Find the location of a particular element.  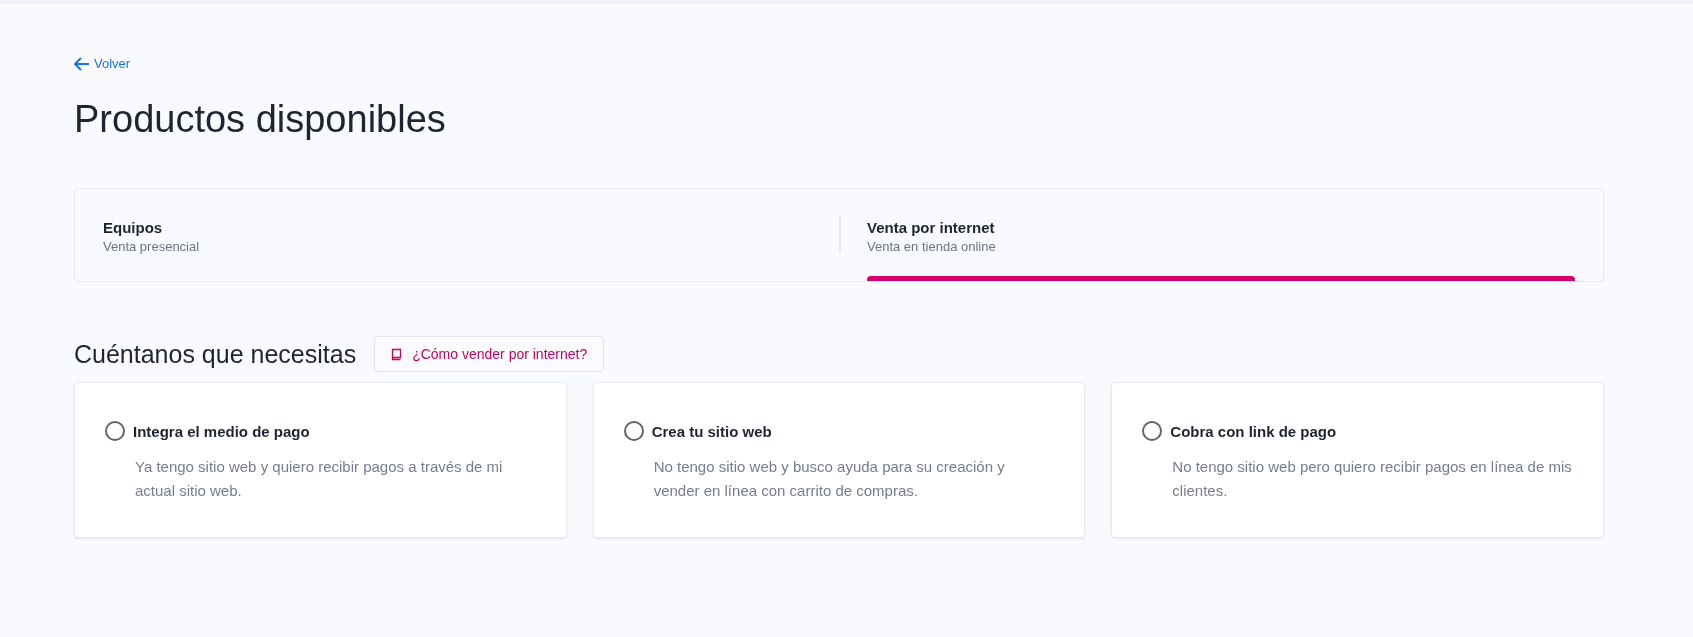

tab-sublabel: Venta presencial is located at coordinates (152, 247).